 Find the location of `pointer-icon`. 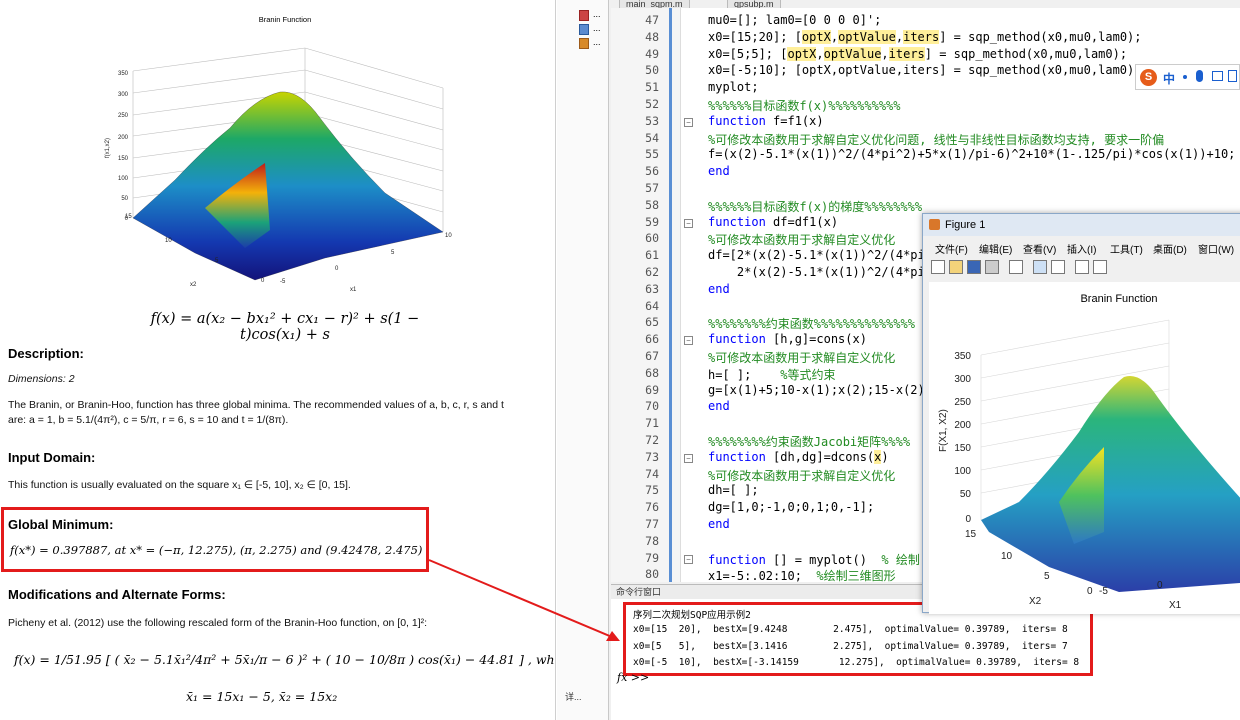

pointer-icon is located at coordinates (1082, 267).